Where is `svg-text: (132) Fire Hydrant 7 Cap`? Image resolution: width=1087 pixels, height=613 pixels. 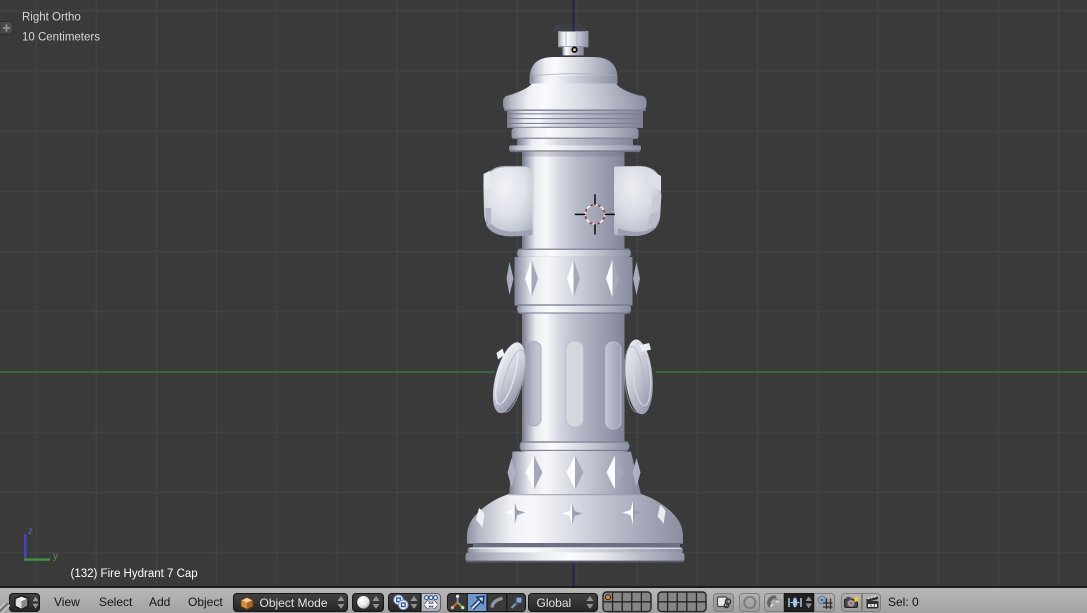 svg-text: (132) Fire Hydrant 7 Cap is located at coordinates (134, 574).